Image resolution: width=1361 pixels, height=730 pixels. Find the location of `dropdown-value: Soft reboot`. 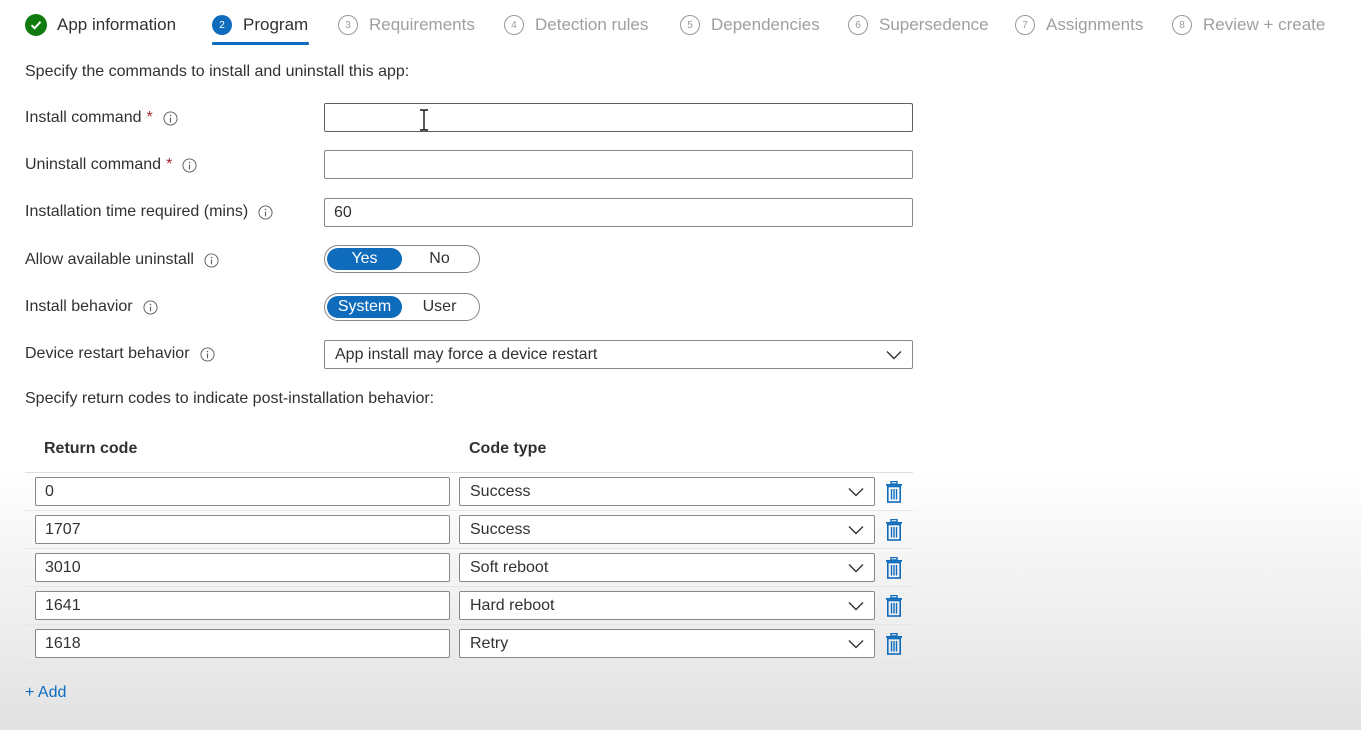

dropdown-value: Soft reboot is located at coordinates (509, 567).